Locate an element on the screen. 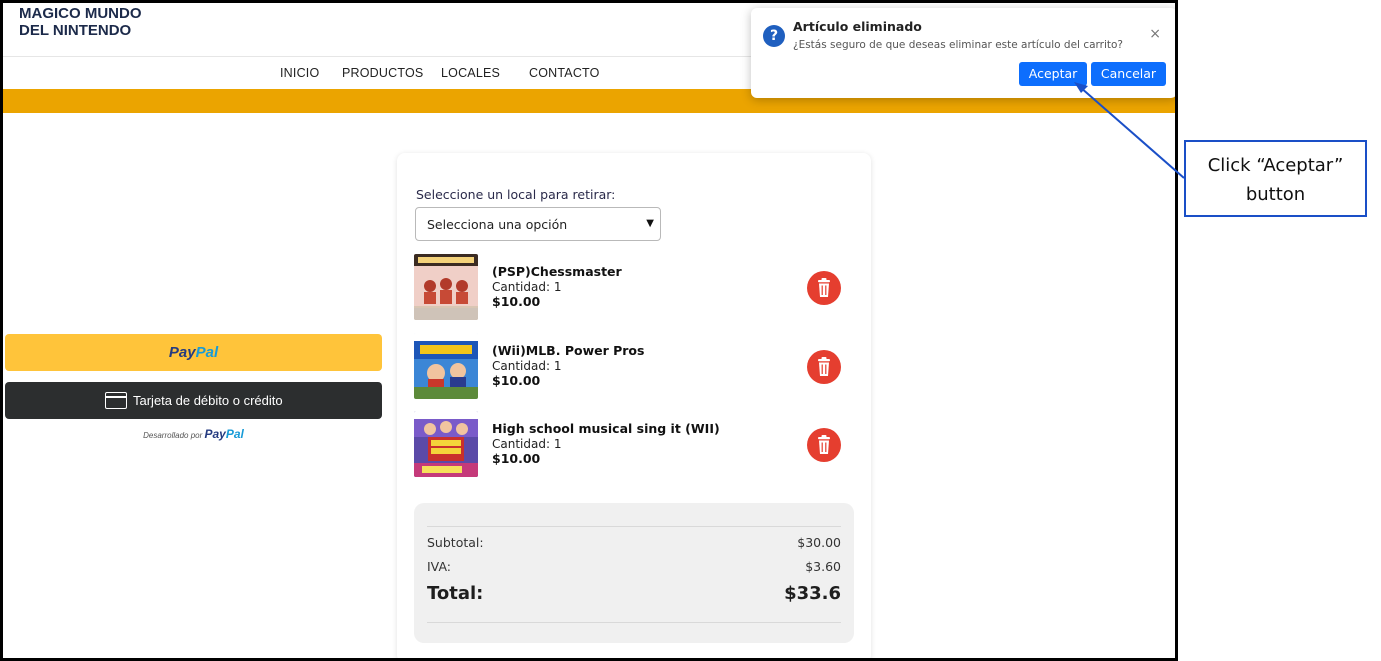 Image resolution: width=1381 pixels, height=661 pixels. cancel-button: Cancelar is located at coordinates (1128, 74).